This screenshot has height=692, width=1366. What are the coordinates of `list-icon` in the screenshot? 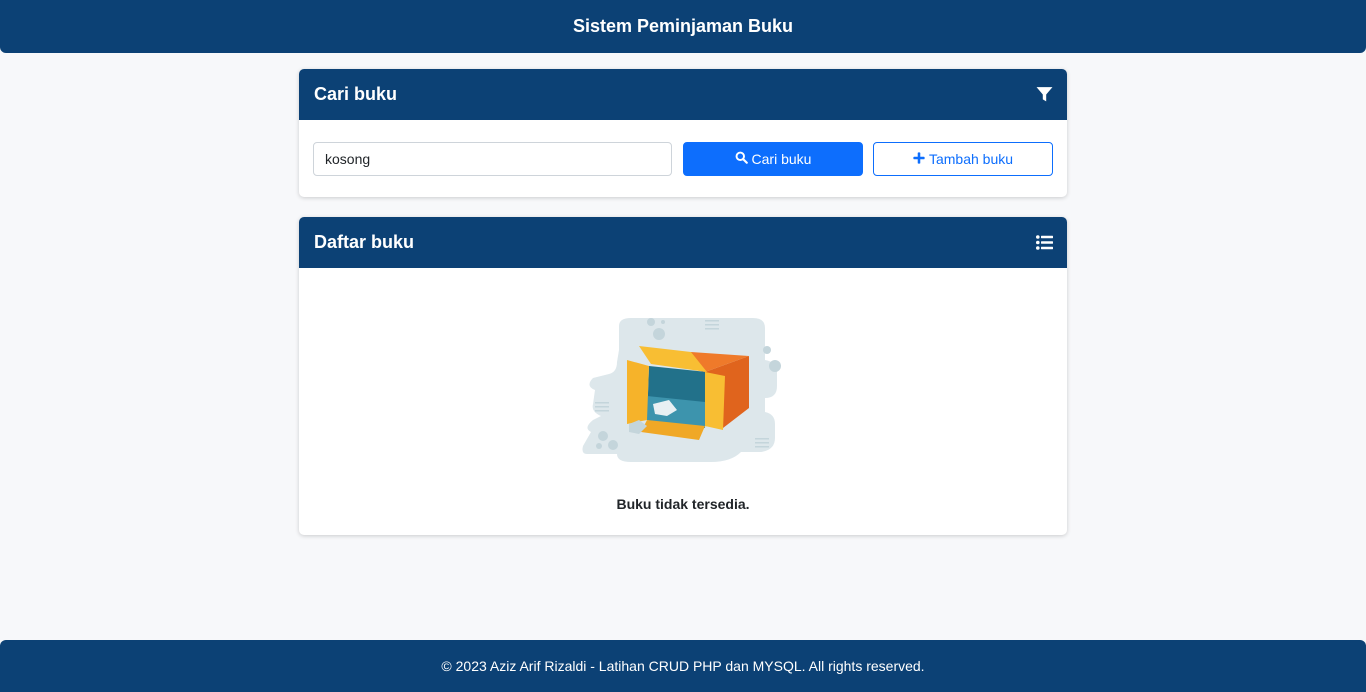 It's located at (1044, 242).